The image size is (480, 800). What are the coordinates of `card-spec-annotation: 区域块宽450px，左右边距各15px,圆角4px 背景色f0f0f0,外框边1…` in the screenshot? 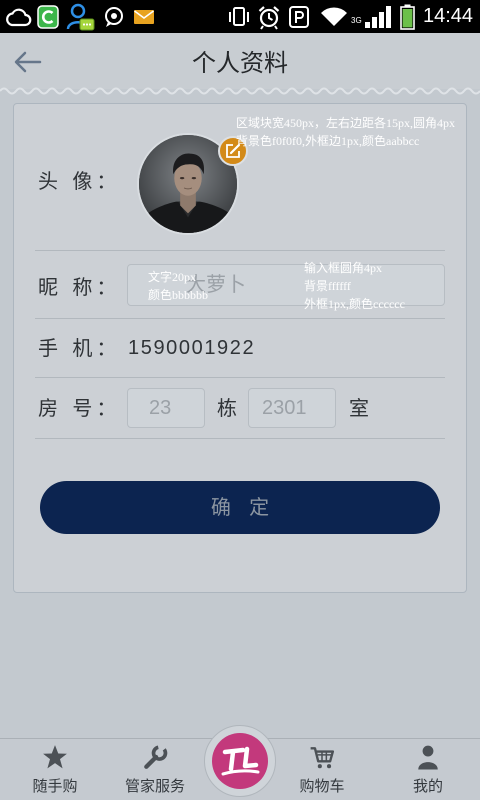 It's located at (345, 132).